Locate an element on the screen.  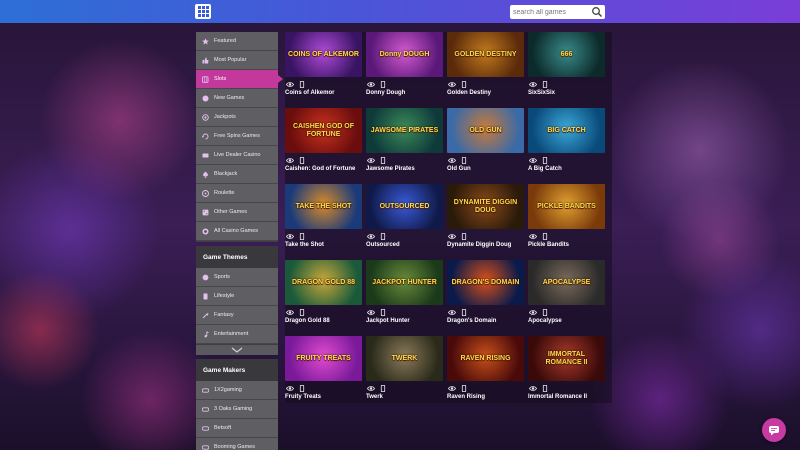
game-card: BIG CATCH A Big Catch is located at coordinates (566, 141).